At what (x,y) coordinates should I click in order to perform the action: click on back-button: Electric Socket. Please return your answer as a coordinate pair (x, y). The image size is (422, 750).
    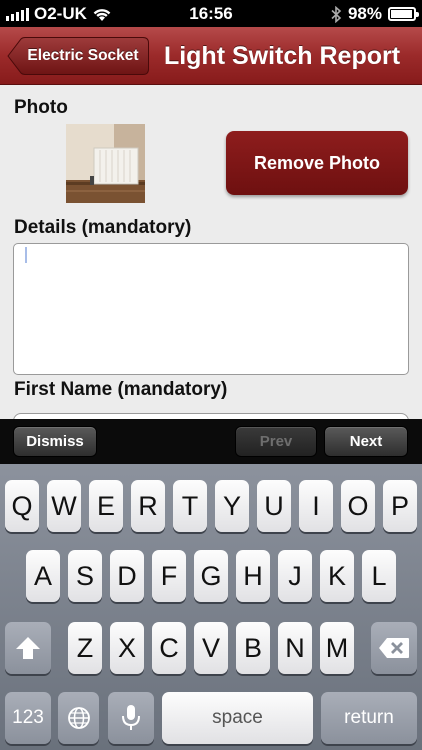
    Looking at the image, I should click on (78, 56).